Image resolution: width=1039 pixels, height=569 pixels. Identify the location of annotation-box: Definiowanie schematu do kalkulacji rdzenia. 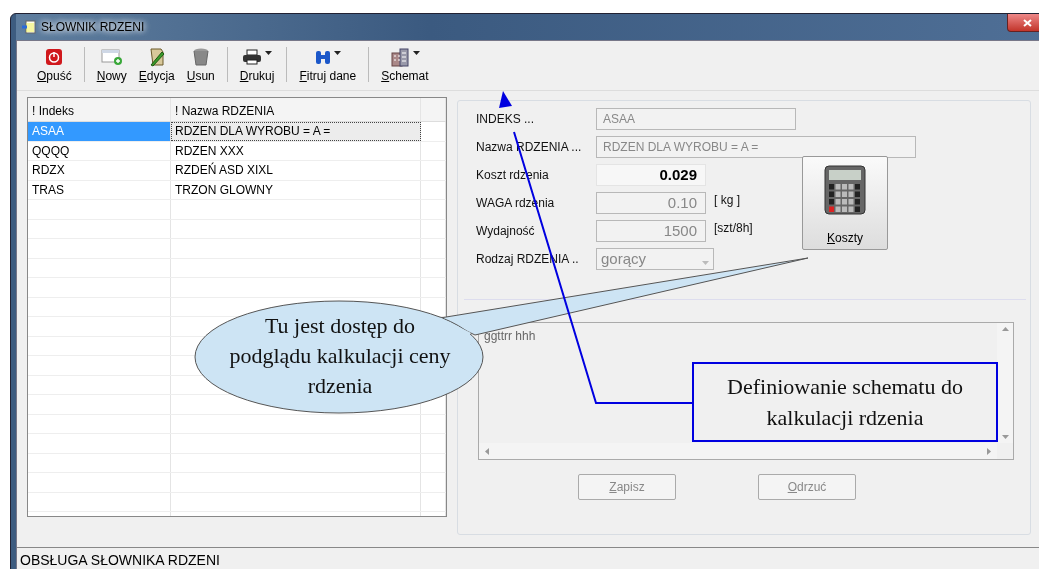
(845, 402).